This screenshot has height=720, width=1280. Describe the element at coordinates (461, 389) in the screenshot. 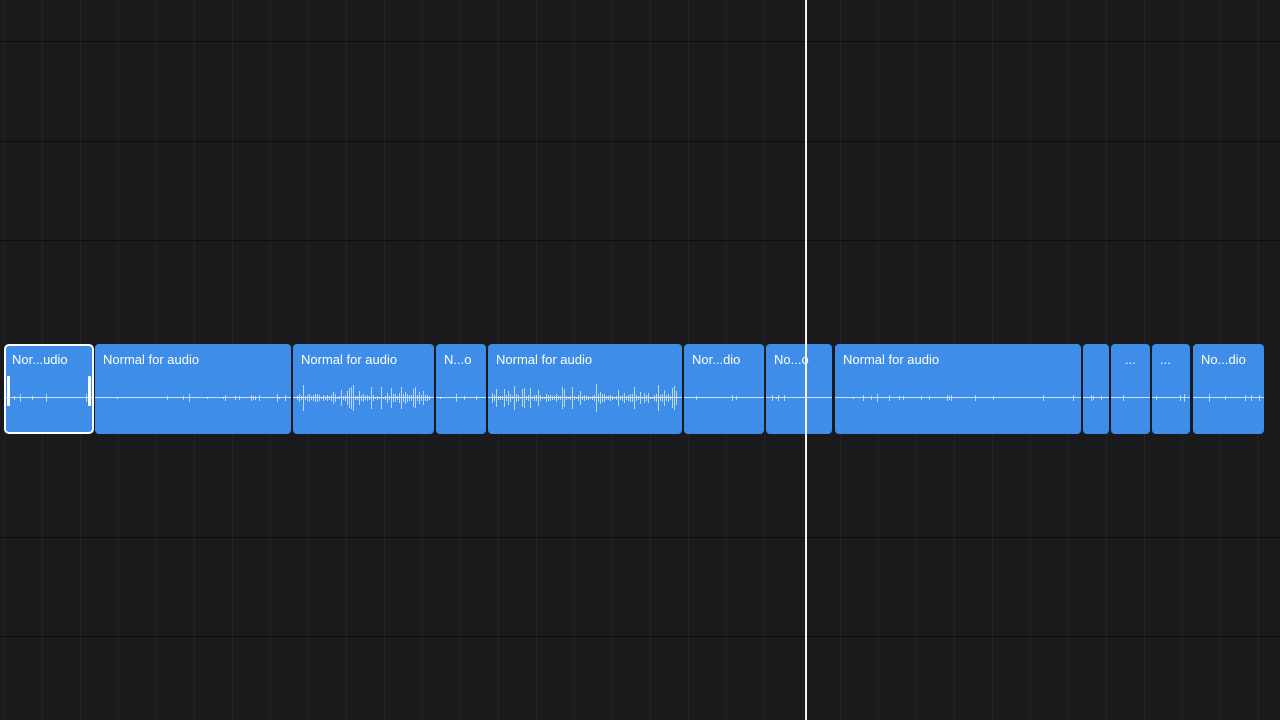

I see `audio-clip: N...o` at that location.